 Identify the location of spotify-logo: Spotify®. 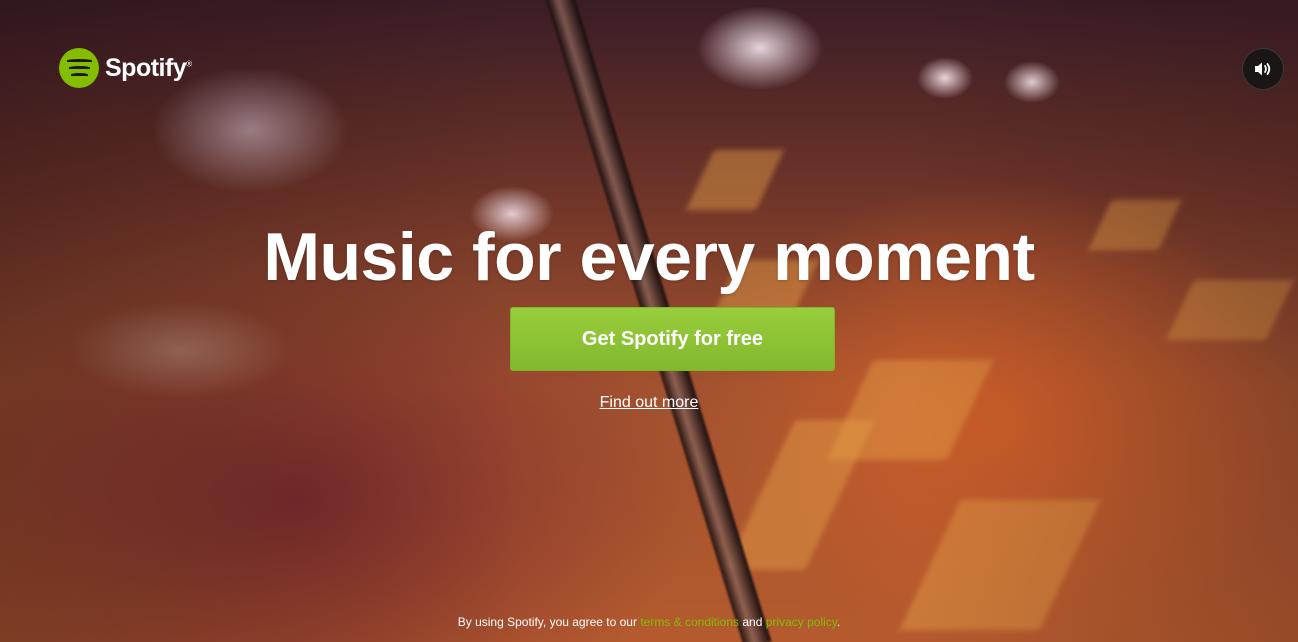
(125, 68).